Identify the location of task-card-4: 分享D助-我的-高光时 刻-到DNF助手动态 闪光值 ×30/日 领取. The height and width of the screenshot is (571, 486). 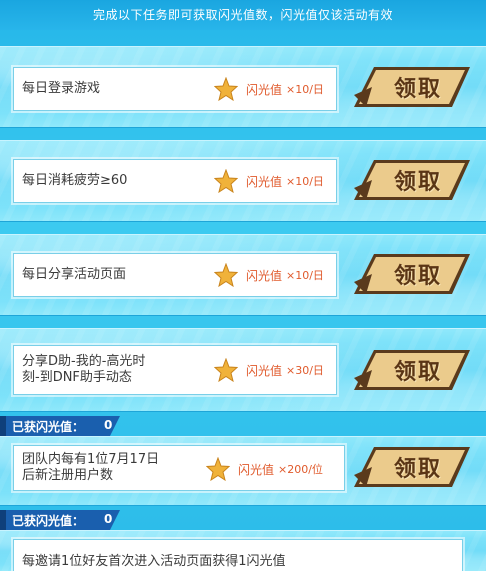
(243, 370).